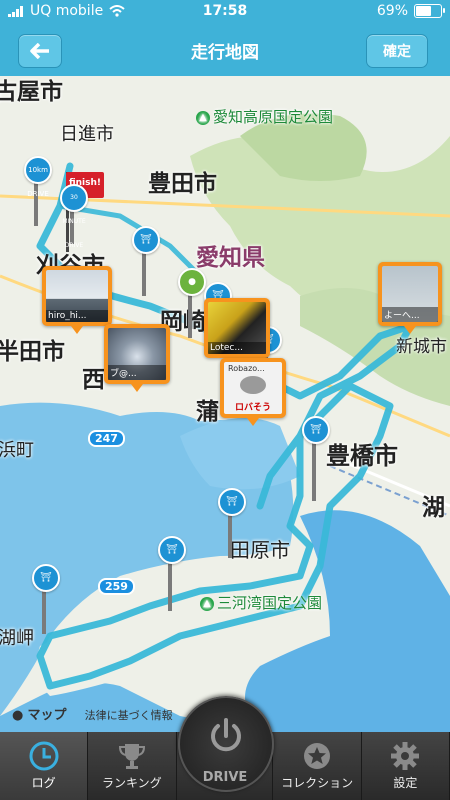  What do you see at coordinates (225, 12) in the screenshot?
I see `status-bar: UQ mobile 17:58 69%` at bounding box center [225, 12].